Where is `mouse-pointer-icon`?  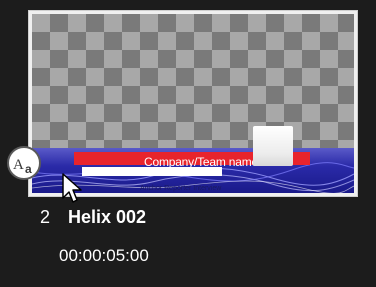 mouse-pointer-icon is located at coordinates (72, 188).